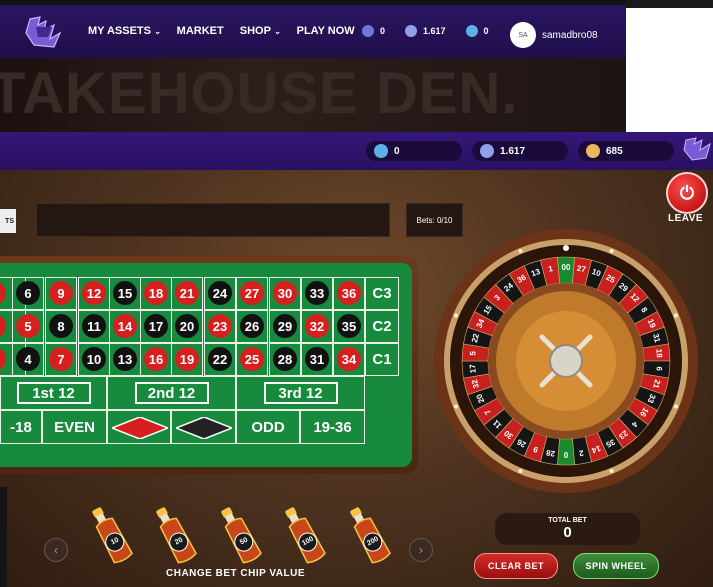  Describe the element at coordinates (516, 566) in the screenshot. I see `clear-bet-button: CLEAR BET` at that location.